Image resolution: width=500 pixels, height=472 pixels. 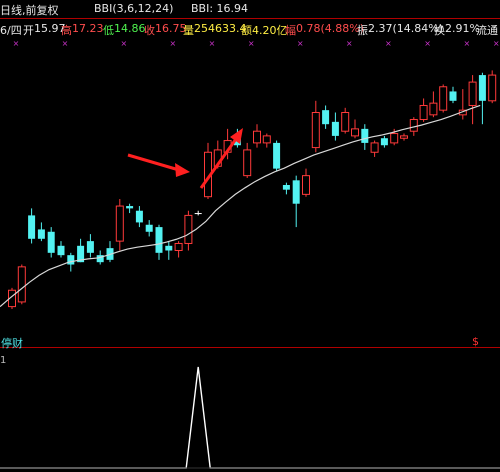 What do you see at coordinates (475, 341) in the screenshot?
I see `signal-dollar-icon: $` at bounding box center [475, 341].